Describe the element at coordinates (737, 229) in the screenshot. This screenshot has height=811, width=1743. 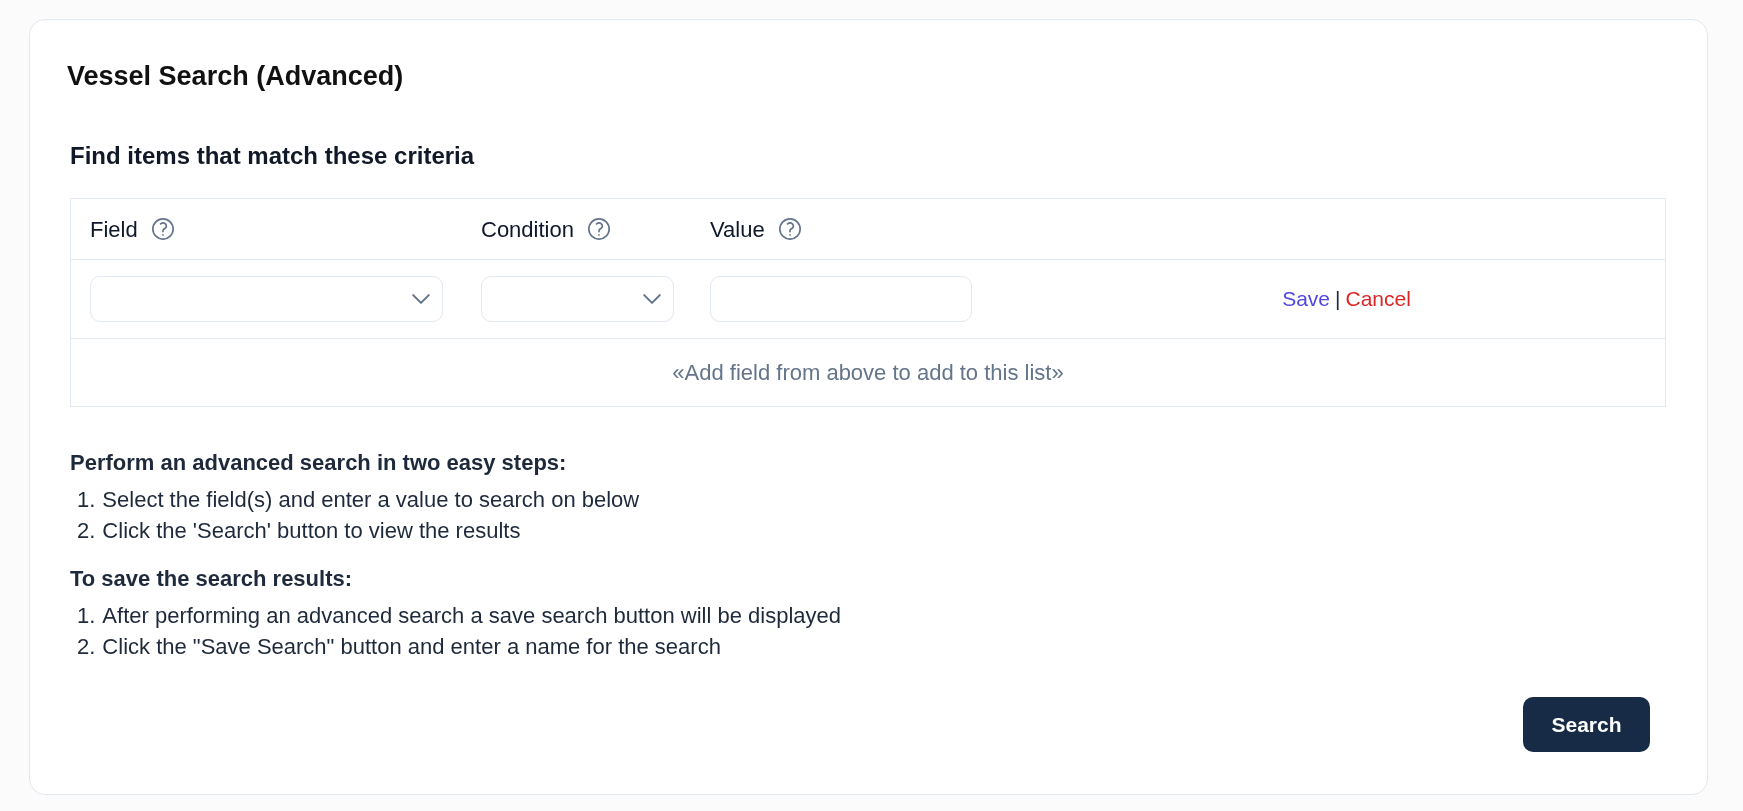
I see `column-header: Value` at that location.